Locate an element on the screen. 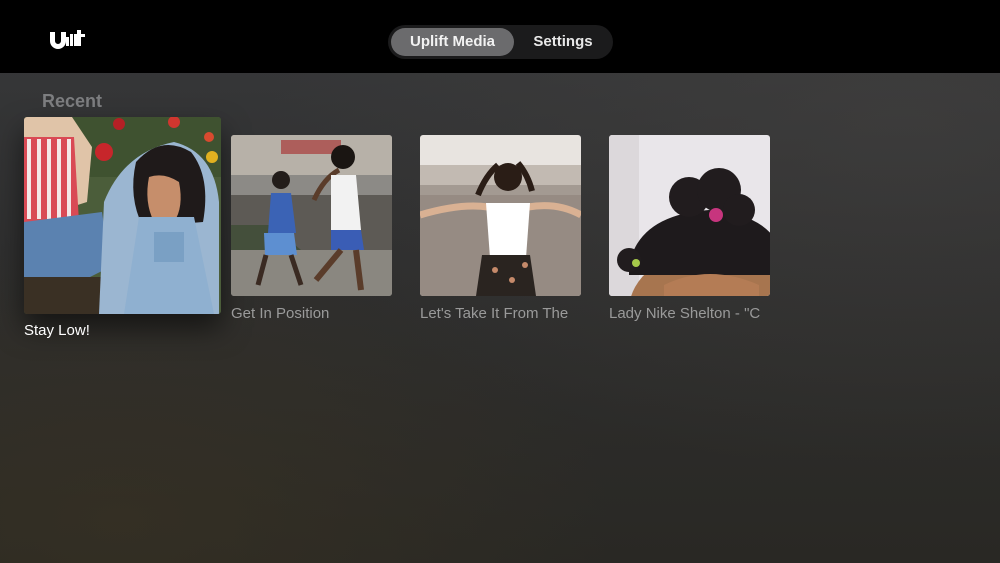 The image size is (1000, 563). media-caption: Stay Low! is located at coordinates (57, 330).